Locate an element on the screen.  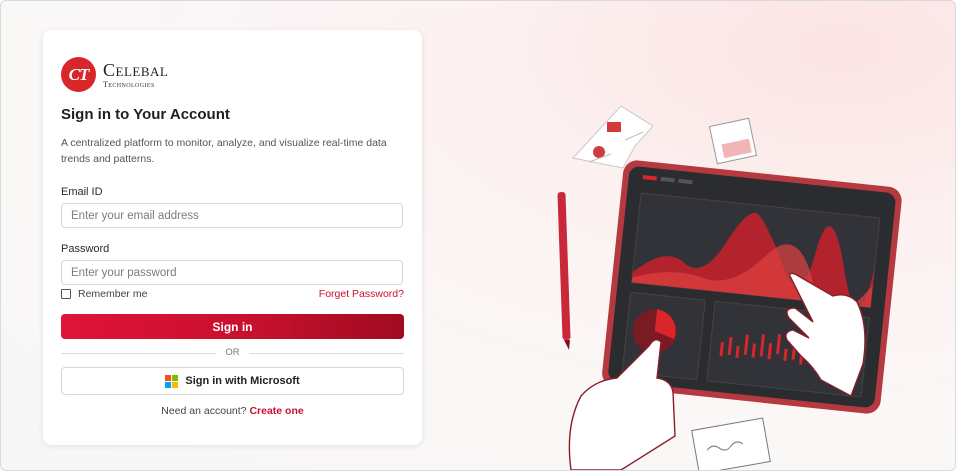
sticky-note-icon is located at coordinates (733, 141).